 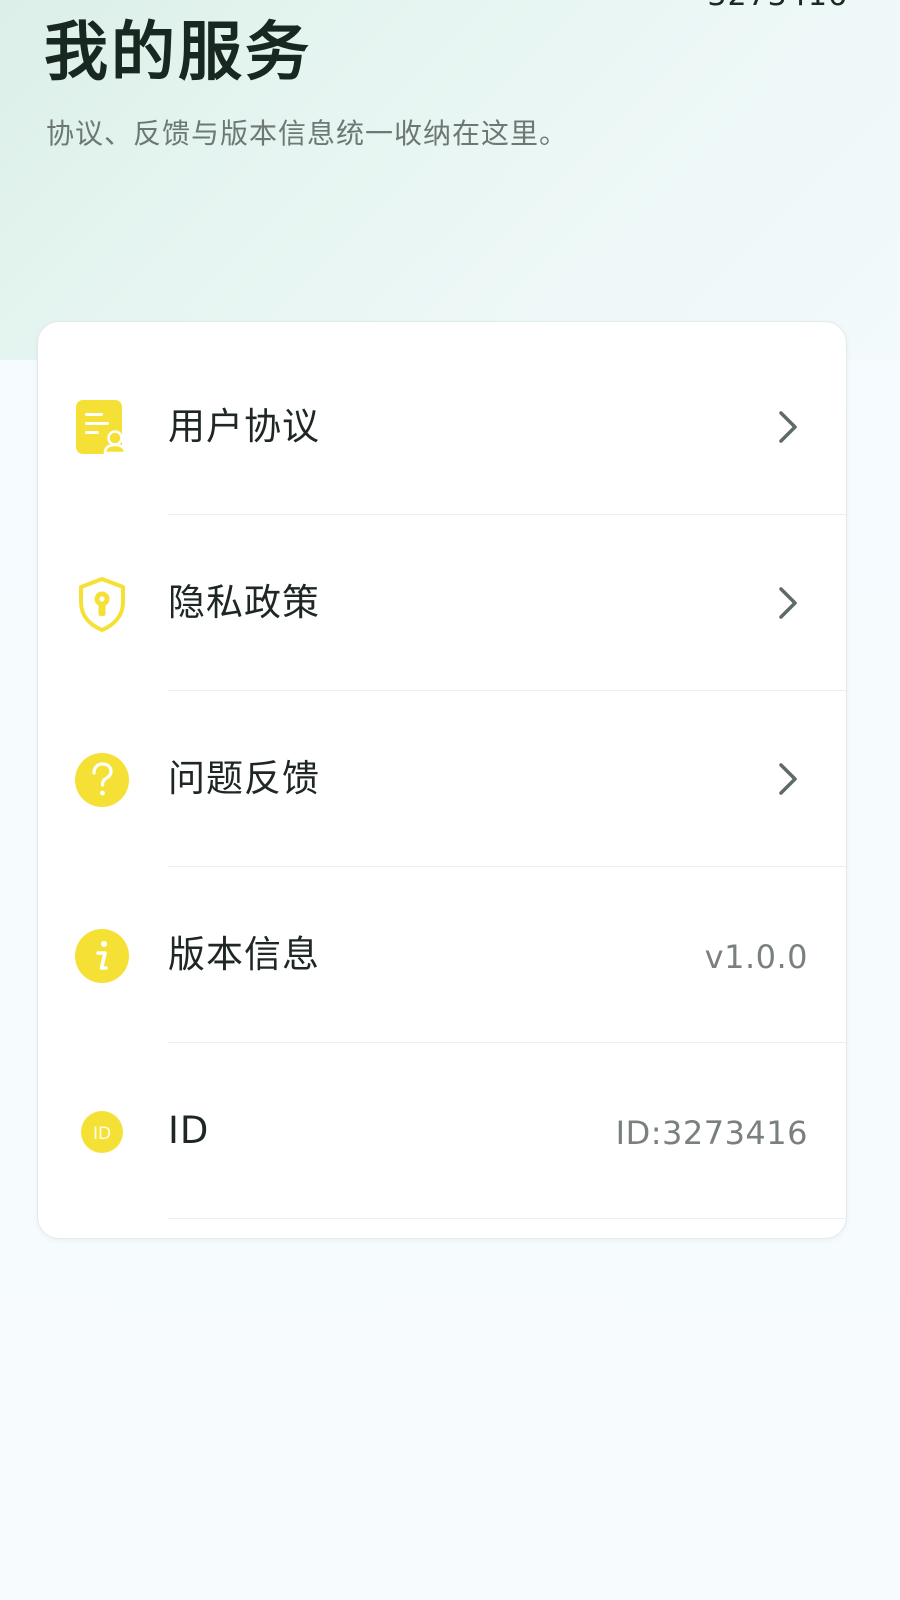 I want to click on page-title: 我的服务, so click(x=178, y=53).